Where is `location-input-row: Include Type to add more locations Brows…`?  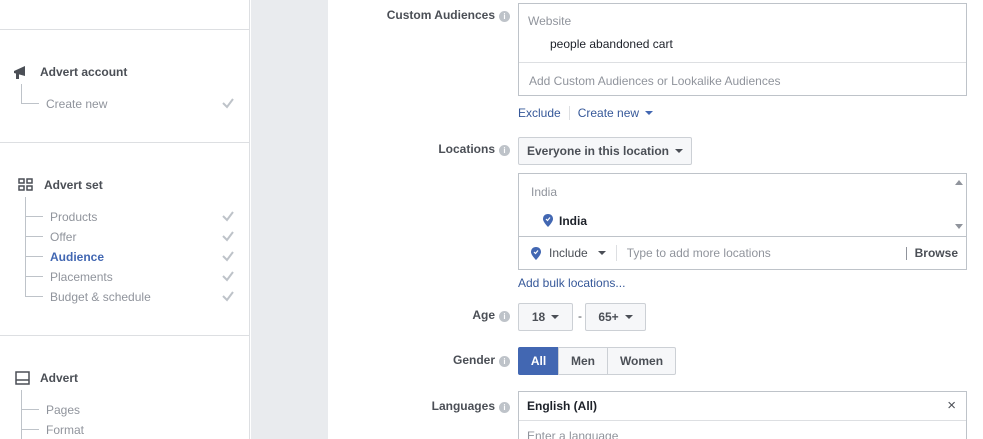 location-input-row: Include Type to add more locations Brows… is located at coordinates (742, 253).